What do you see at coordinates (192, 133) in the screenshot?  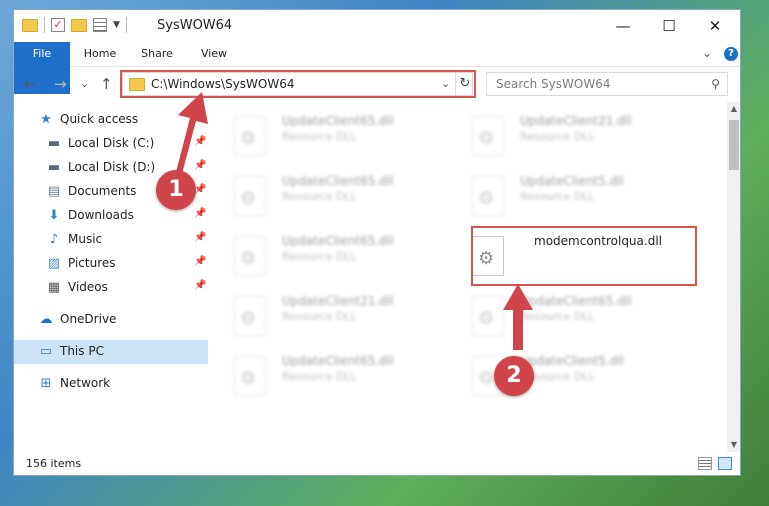 I see `arrow-1-icon` at bounding box center [192, 133].